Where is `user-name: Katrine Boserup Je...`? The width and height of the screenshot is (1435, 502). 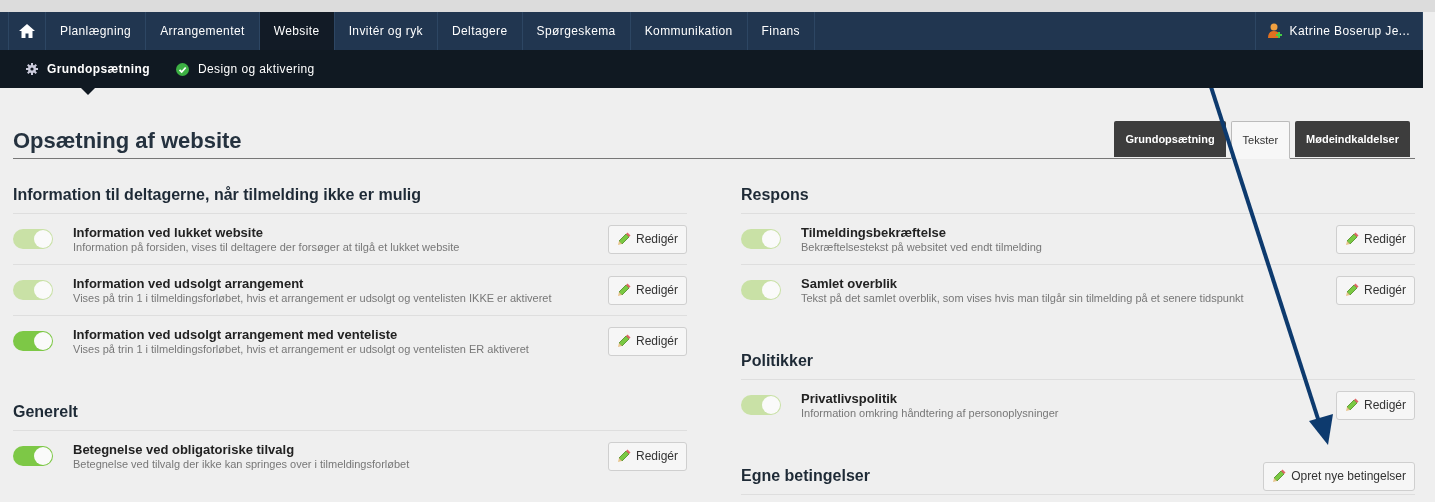 user-name: Katrine Boserup Je... is located at coordinates (1349, 31).